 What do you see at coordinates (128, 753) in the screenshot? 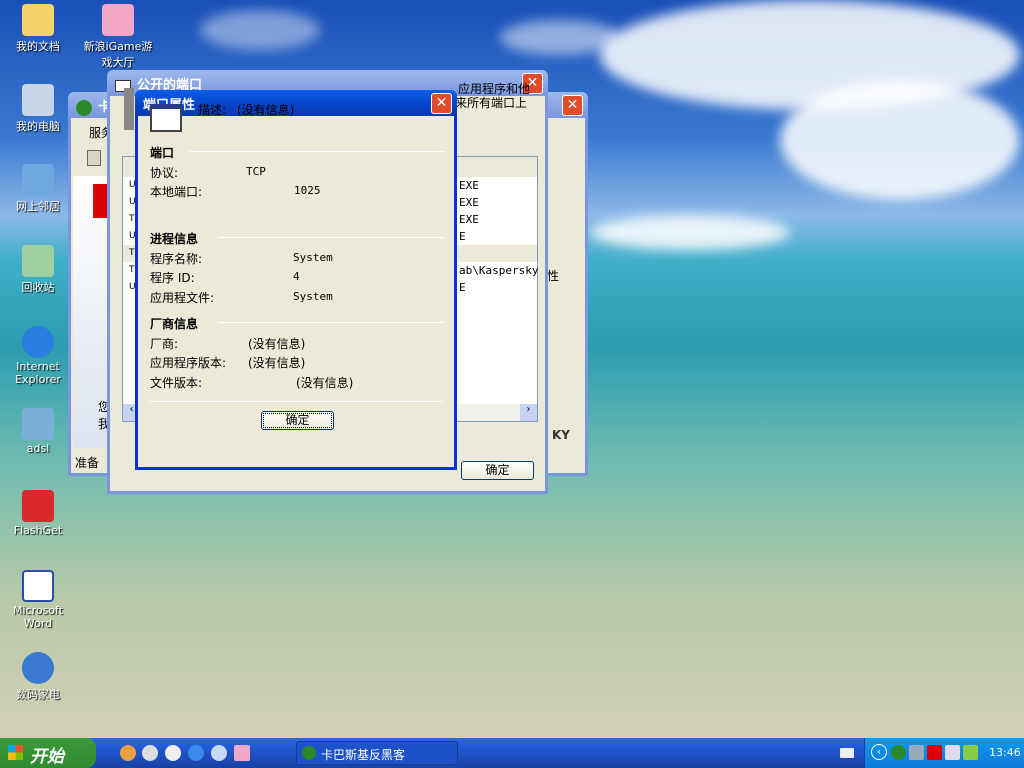
I see `quicklaunch-msn-icon` at bounding box center [128, 753].